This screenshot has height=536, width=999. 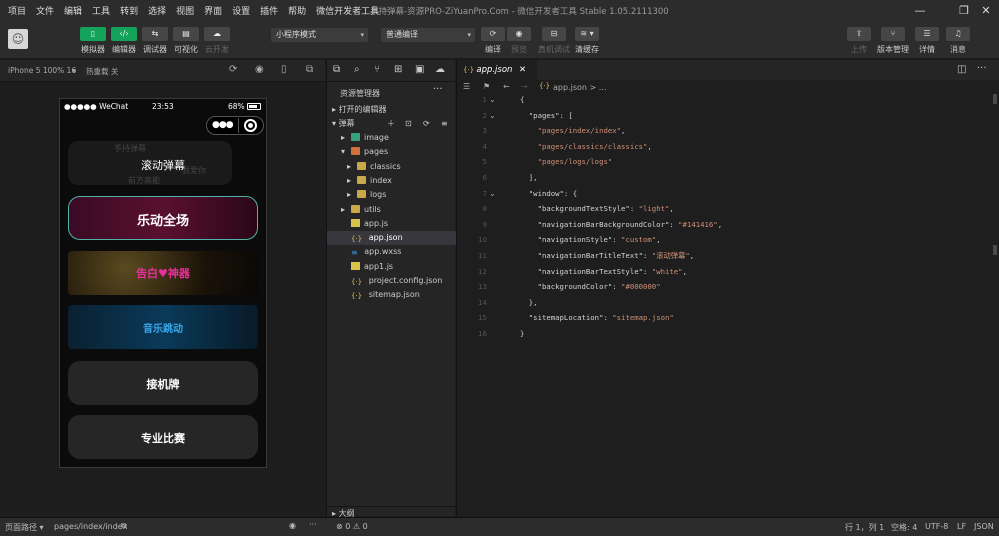 I want to click on card-match: 专业比赛, so click(x=163, y=437).